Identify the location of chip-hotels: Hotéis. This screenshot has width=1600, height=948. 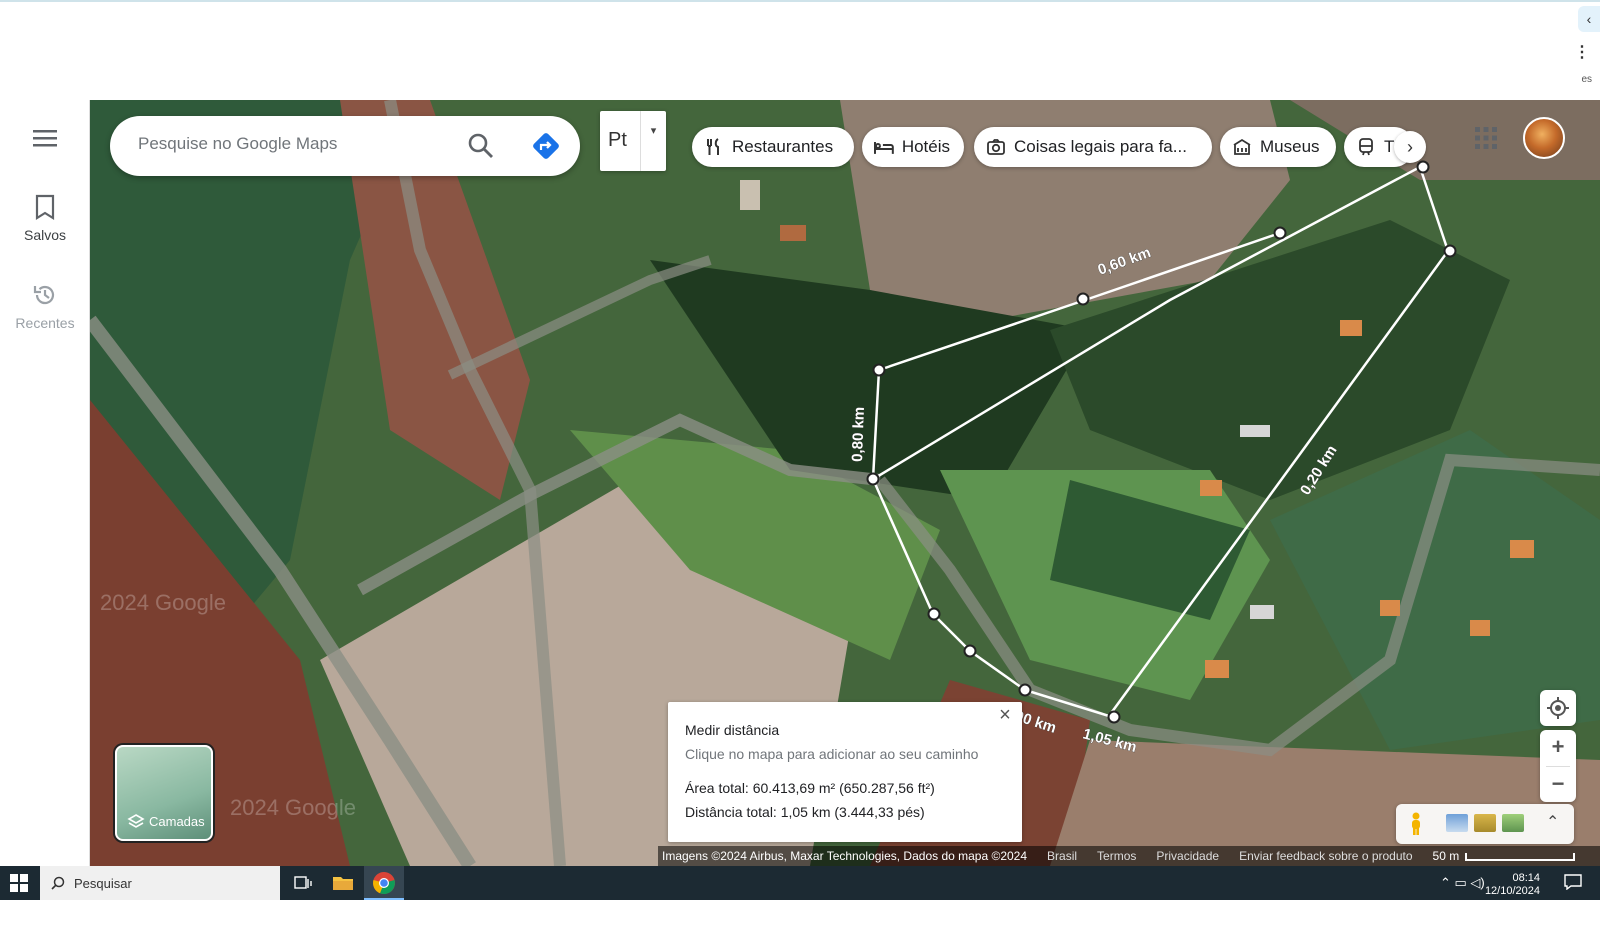
(913, 147).